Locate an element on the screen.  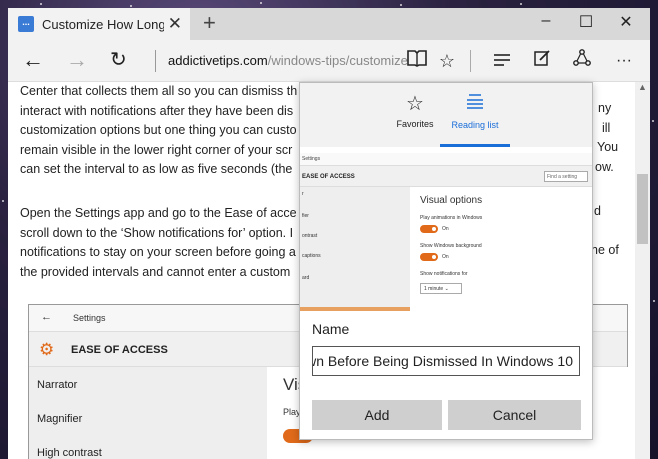
text-fragment: ill is located at coordinates (606, 128).